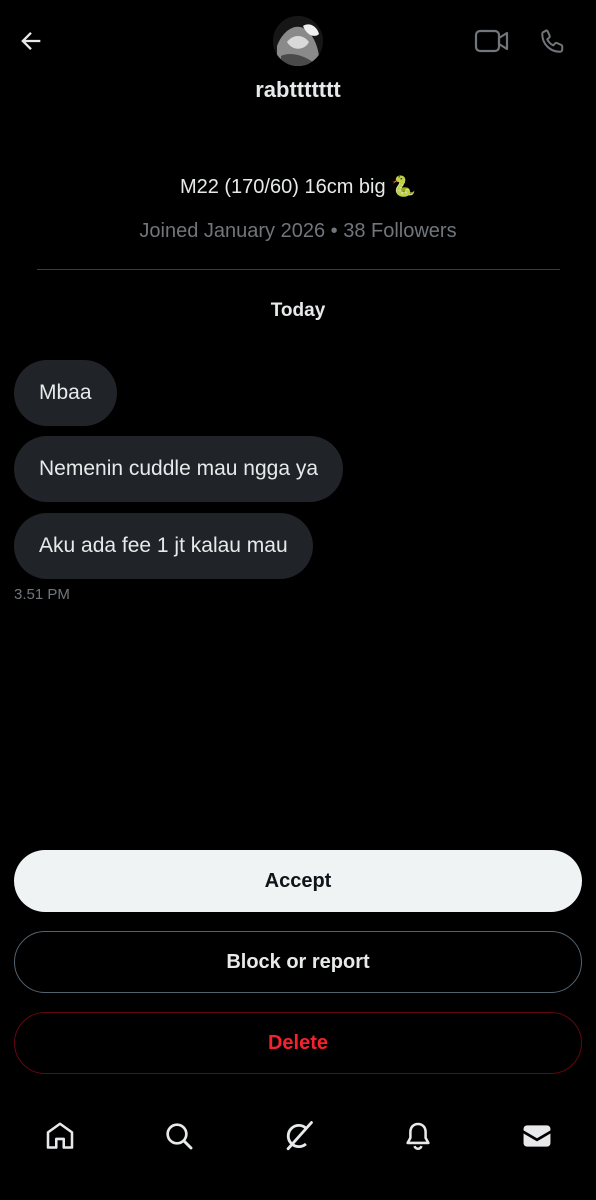 This screenshot has width=596, height=1200. I want to click on message-bubble: Nemenin cuddle mau ngga ya, so click(179, 469).